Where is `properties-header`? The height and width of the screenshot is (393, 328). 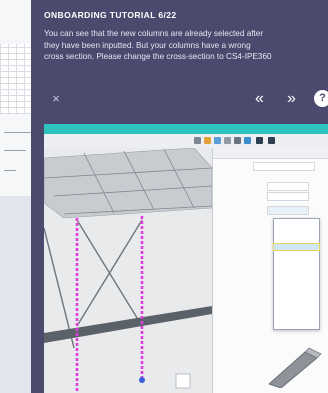
properties-header is located at coordinates (270, 153).